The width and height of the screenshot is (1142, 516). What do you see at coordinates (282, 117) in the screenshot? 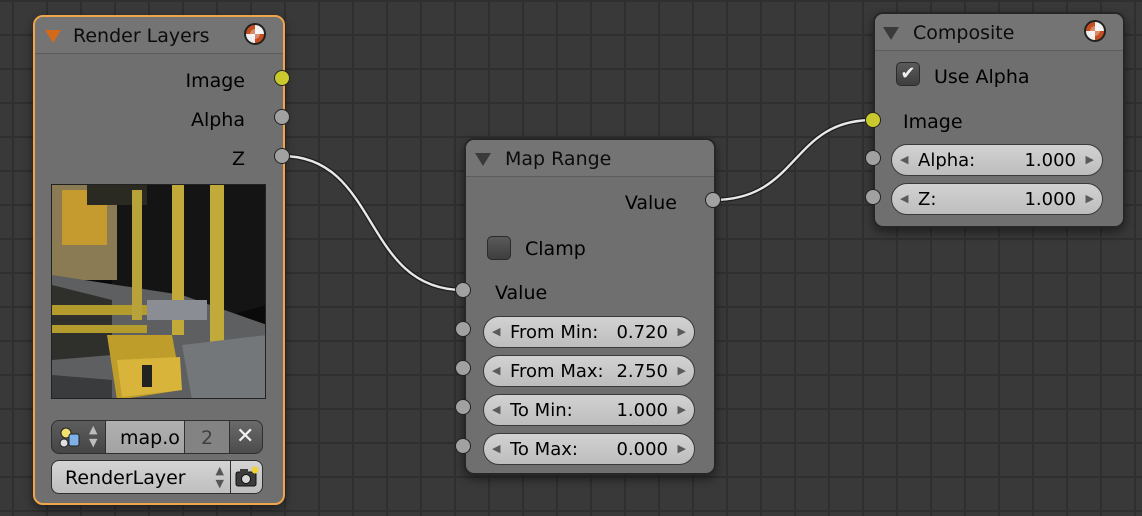
I see `socket-alpha-out` at bounding box center [282, 117].